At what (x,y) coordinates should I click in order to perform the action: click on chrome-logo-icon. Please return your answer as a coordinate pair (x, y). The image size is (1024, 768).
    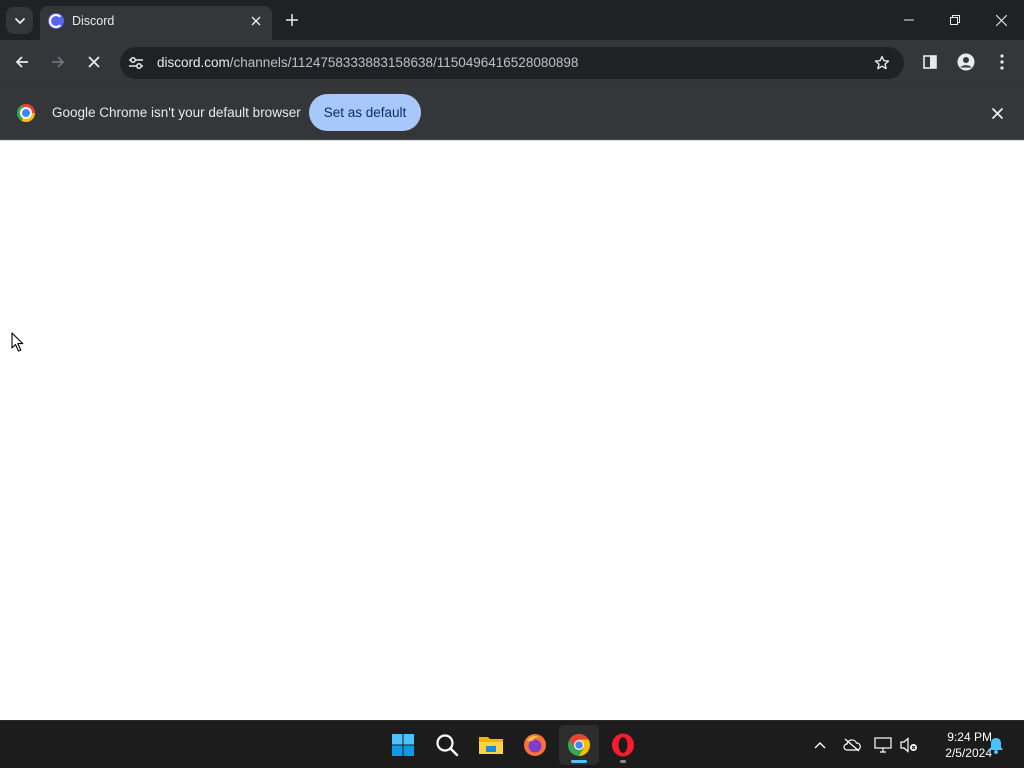
    Looking at the image, I should click on (26, 113).